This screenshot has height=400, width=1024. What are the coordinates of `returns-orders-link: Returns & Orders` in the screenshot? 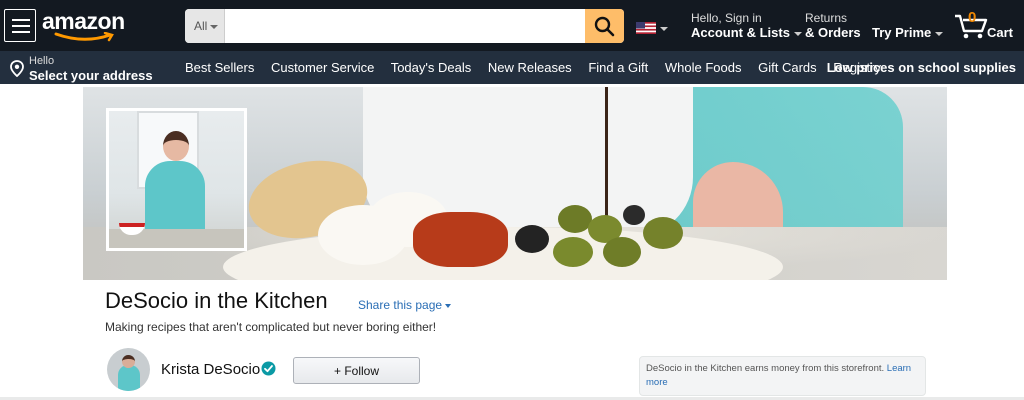 It's located at (833, 25).